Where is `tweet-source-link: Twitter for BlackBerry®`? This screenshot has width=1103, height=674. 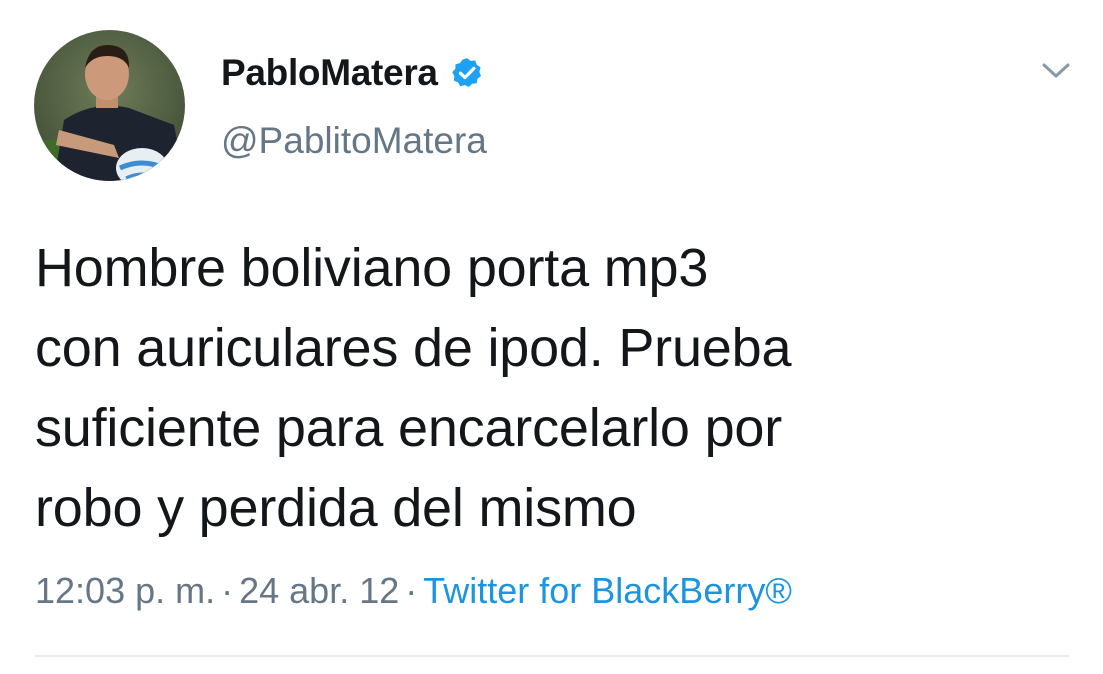 tweet-source-link: Twitter for BlackBerry® is located at coordinates (607, 590).